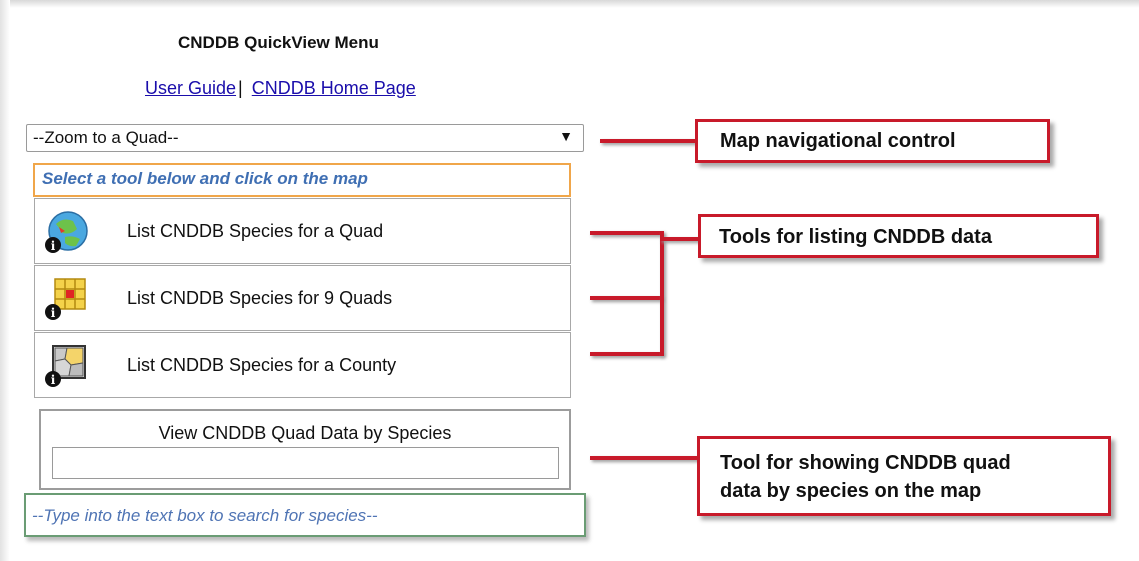  I want to click on tool-species-quad-button: i List CNDDB Species for a Quad, so click(302, 231).